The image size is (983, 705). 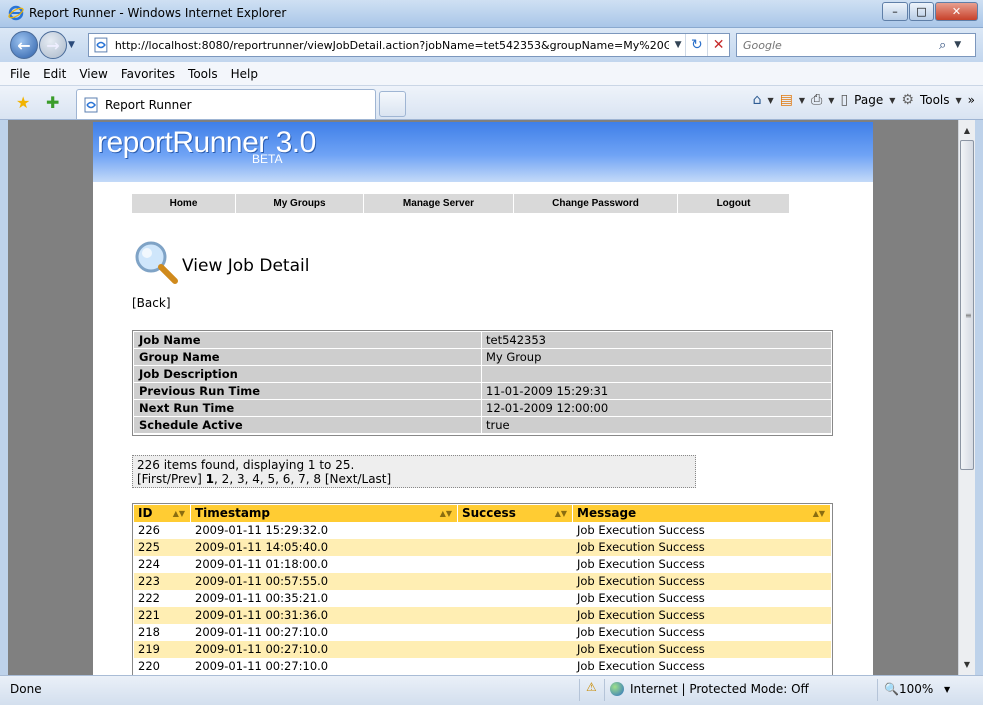 I want to click on pager-page-link: 7, so click(x=302, y=479).